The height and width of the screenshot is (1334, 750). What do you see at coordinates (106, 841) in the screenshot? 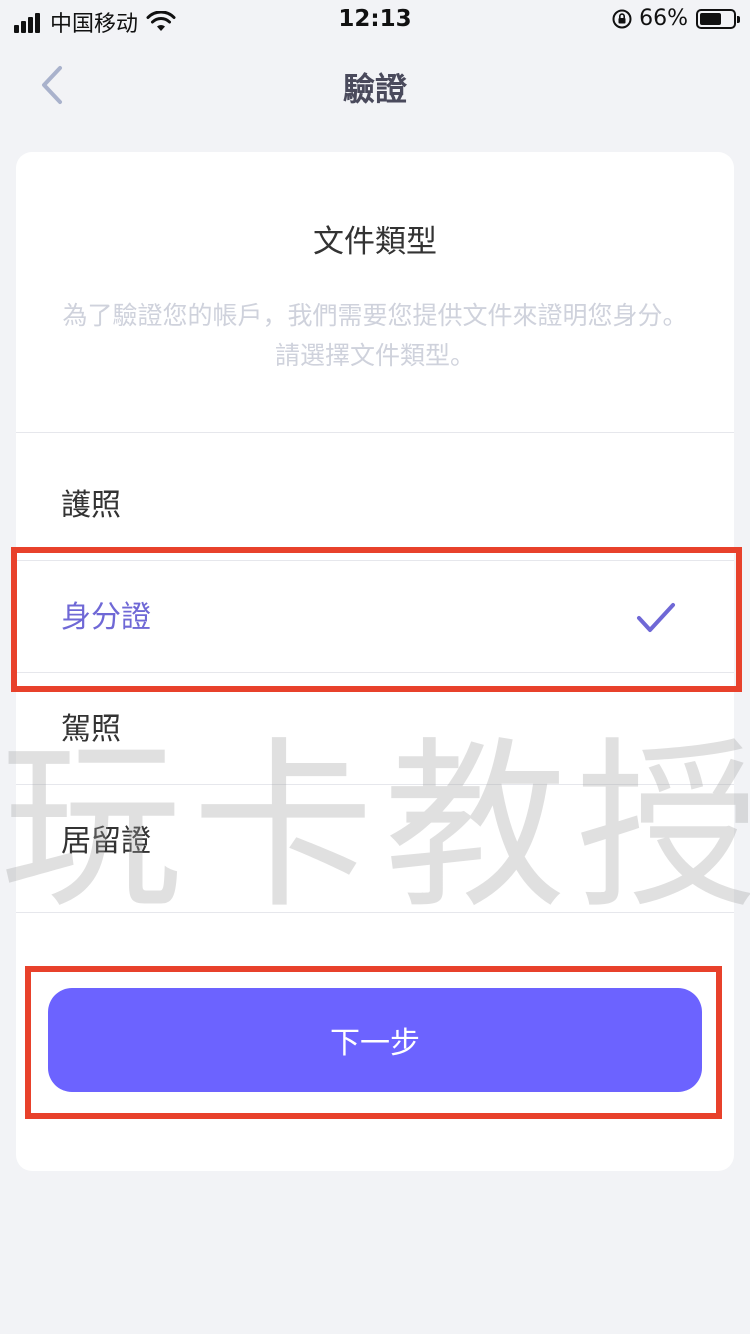
I see `option-label: 居留證` at bounding box center [106, 841].